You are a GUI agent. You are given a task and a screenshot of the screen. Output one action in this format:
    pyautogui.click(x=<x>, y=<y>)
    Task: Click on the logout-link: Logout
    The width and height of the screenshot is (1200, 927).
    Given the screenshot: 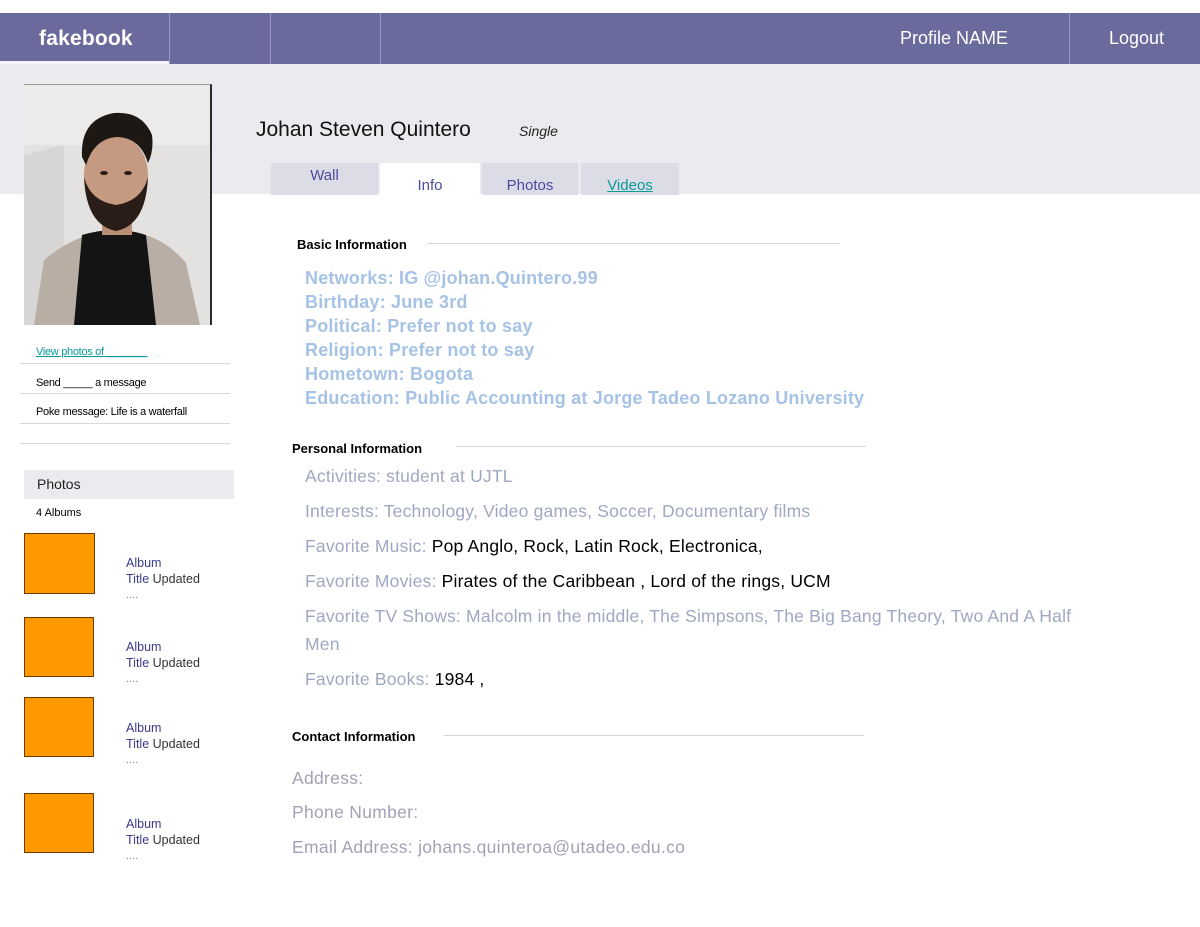 What is the action you would take?
    pyautogui.click(x=1136, y=38)
    